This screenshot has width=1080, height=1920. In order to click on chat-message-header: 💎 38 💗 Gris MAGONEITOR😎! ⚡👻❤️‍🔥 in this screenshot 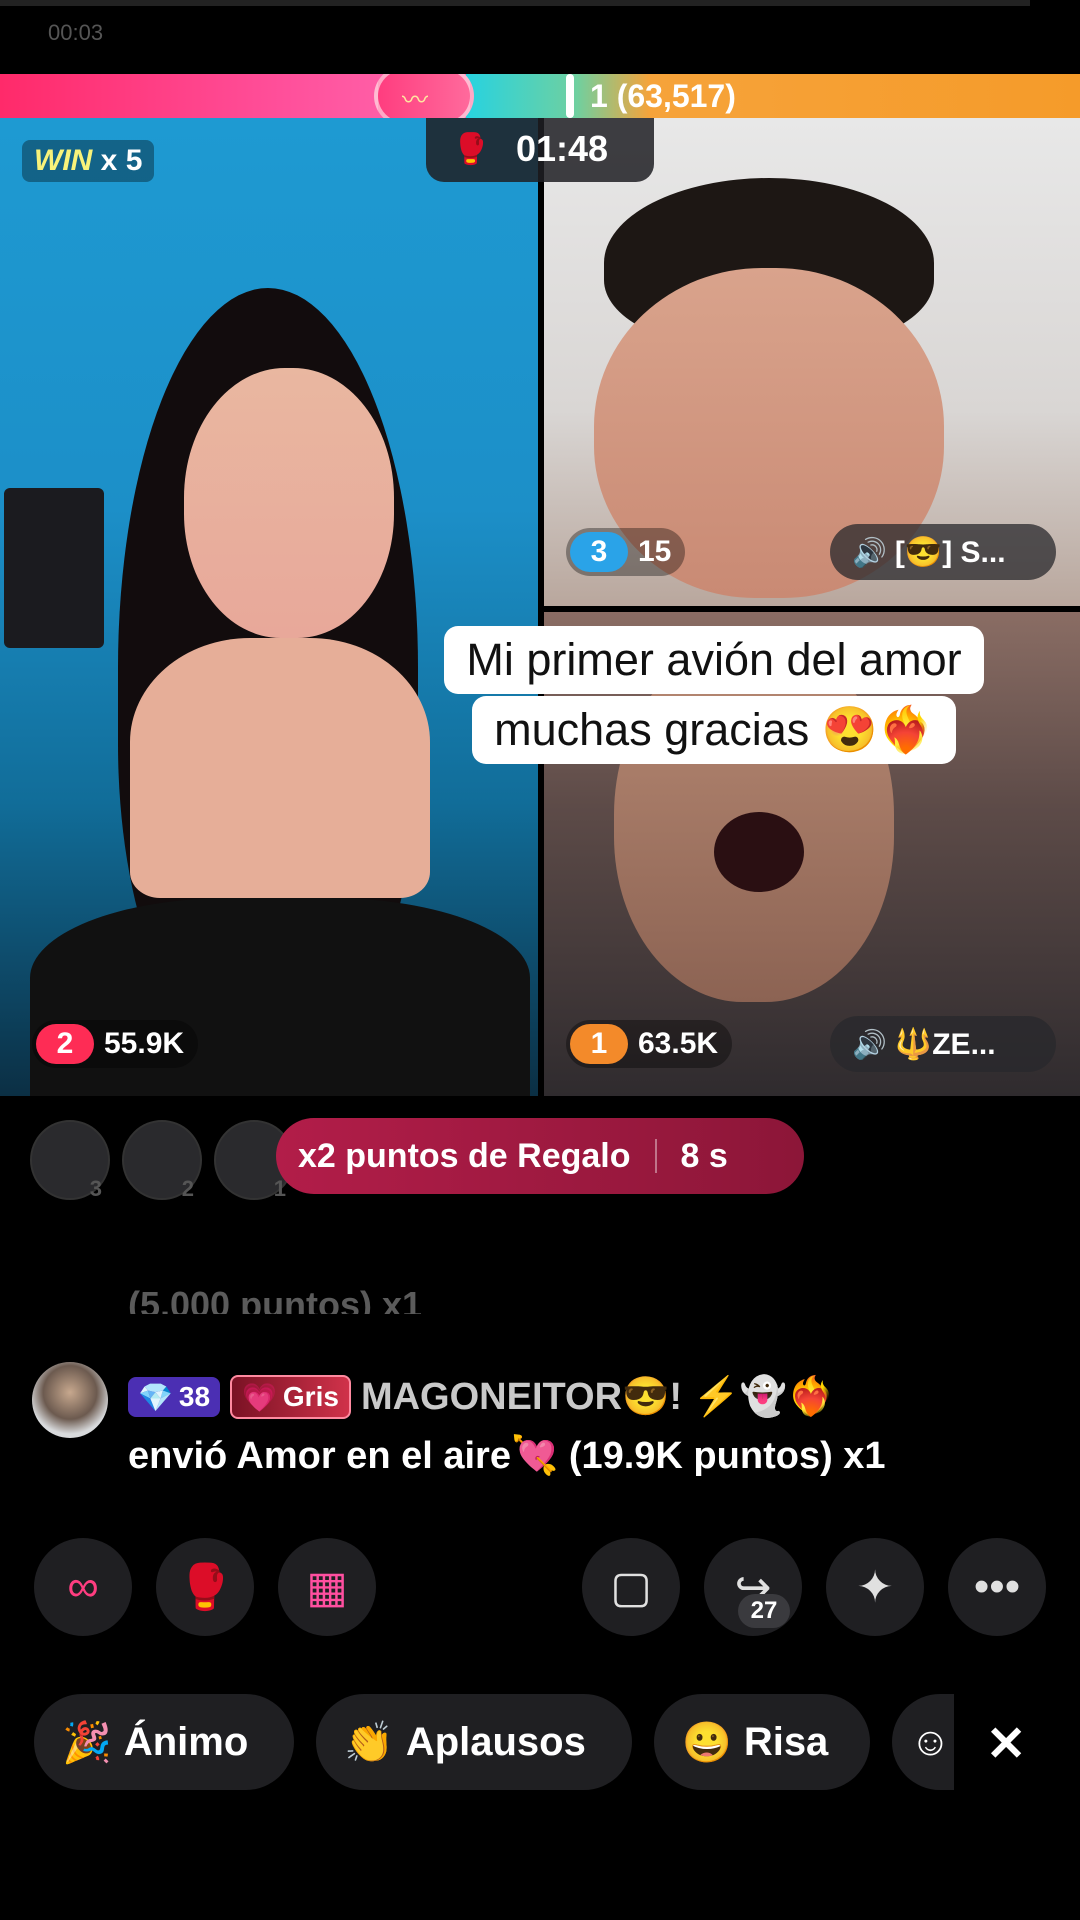, I will do `click(481, 1397)`.